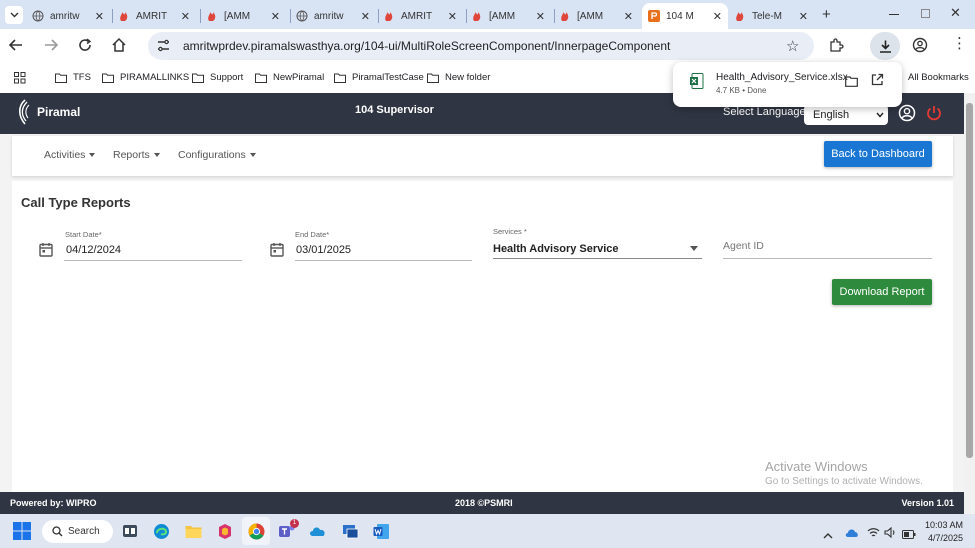 This screenshot has width=975, height=548. What do you see at coordinates (826, 14) in the screenshot?
I see `new-tab-icon: +` at bounding box center [826, 14].